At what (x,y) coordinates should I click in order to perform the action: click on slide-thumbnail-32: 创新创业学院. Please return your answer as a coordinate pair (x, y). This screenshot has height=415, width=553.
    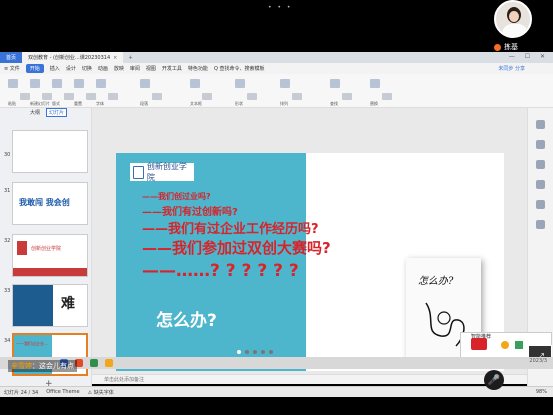
    Looking at the image, I should click on (50, 255).